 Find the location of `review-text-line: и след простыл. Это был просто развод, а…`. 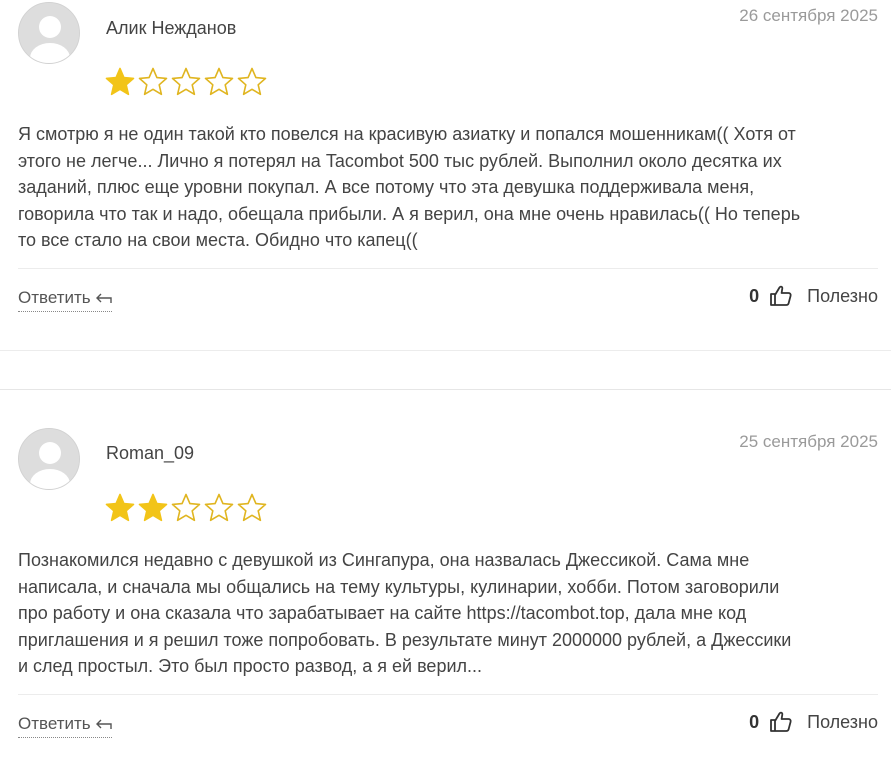

review-text-line: и след простыл. Это был просто развод, а… is located at coordinates (250, 666).